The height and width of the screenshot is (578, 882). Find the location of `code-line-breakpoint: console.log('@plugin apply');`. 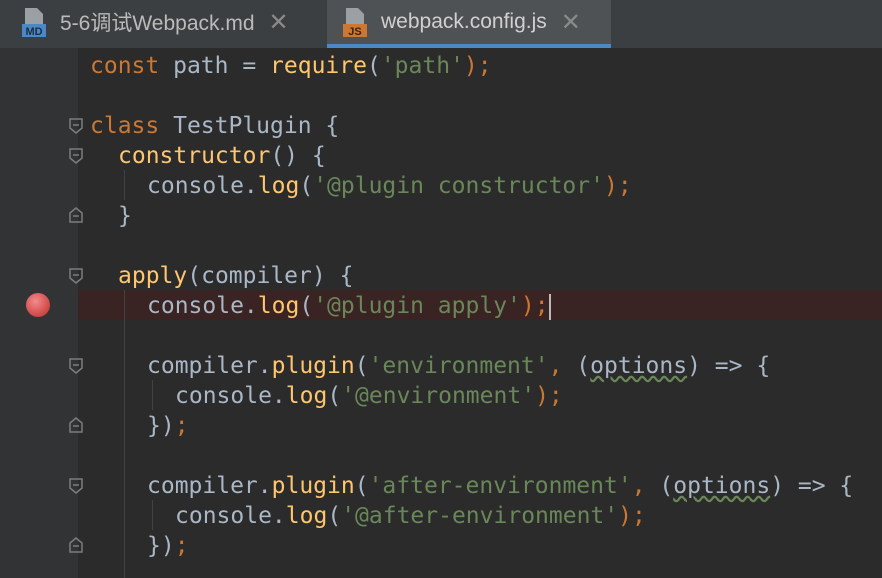

code-line-breakpoint: console.log('@plugin apply'); is located at coordinates (349, 306).